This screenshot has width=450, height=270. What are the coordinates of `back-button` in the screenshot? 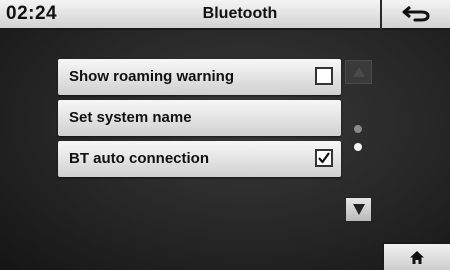 It's located at (416, 14).